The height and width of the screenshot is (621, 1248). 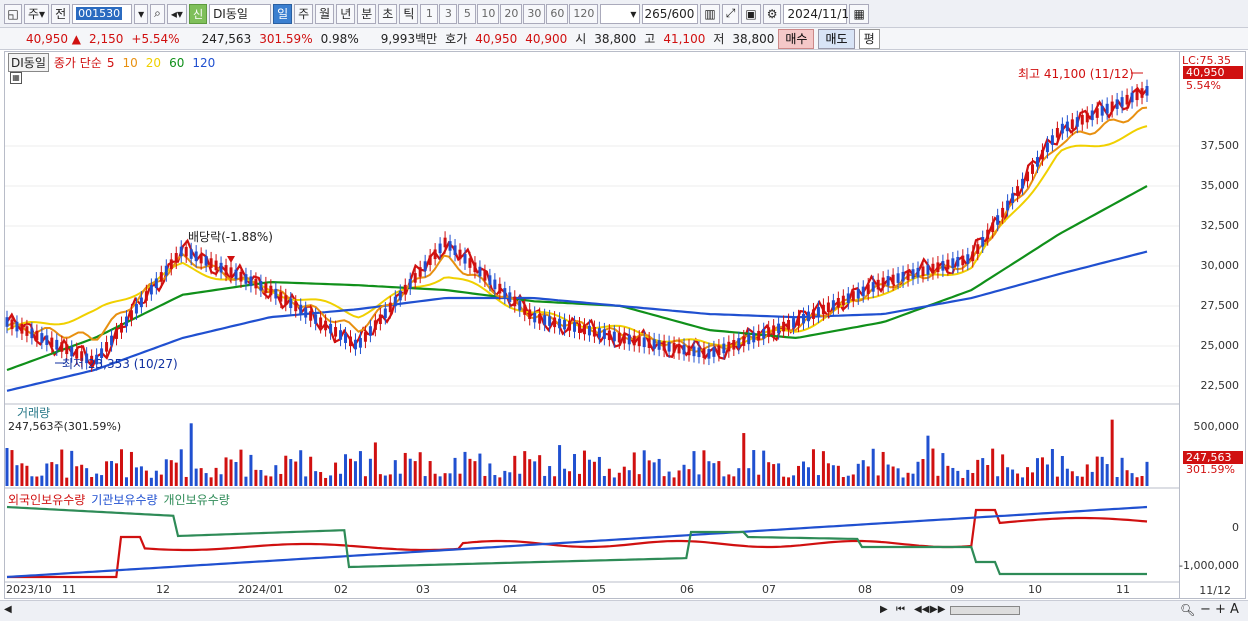 What do you see at coordinates (467, 13) in the screenshot?
I see `interval-5: 5` at bounding box center [467, 13].